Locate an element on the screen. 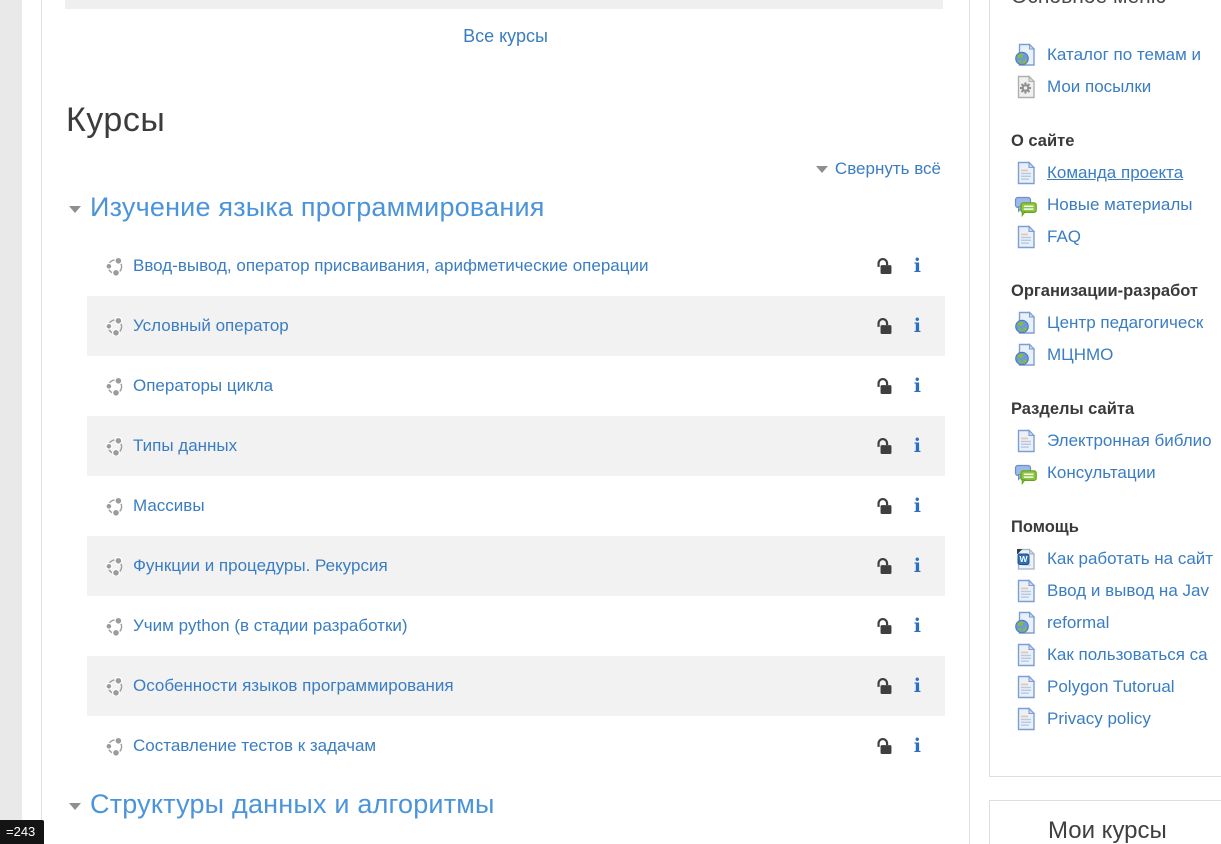 Image resolution: width=1221 pixels, height=844 pixels. sidebar-menu-link: FAQ is located at coordinates (1064, 237).